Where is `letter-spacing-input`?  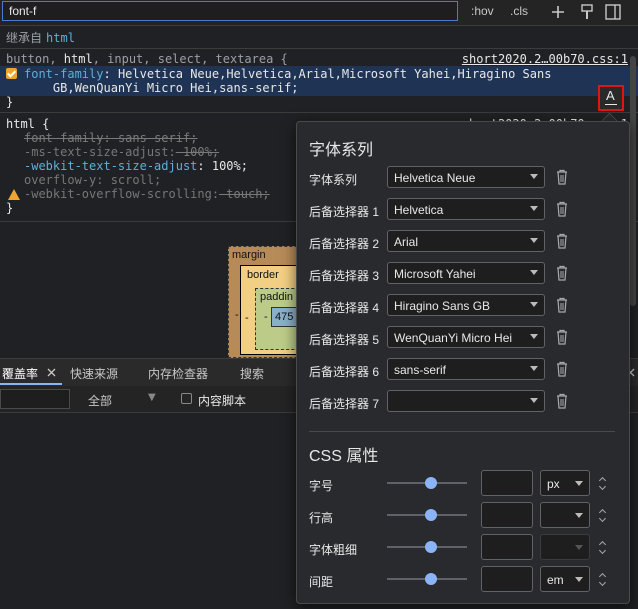 letter-spacing-input is located at coordinates (507, 579).